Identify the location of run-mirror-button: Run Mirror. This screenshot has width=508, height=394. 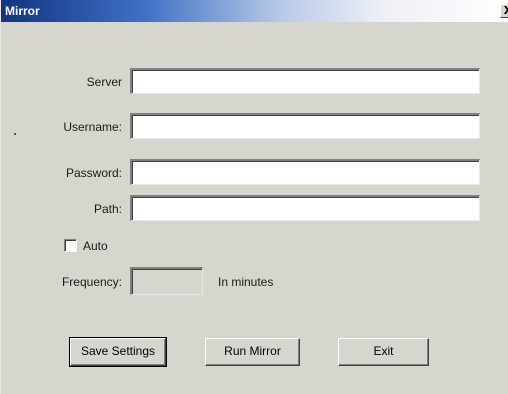
(252, 352).